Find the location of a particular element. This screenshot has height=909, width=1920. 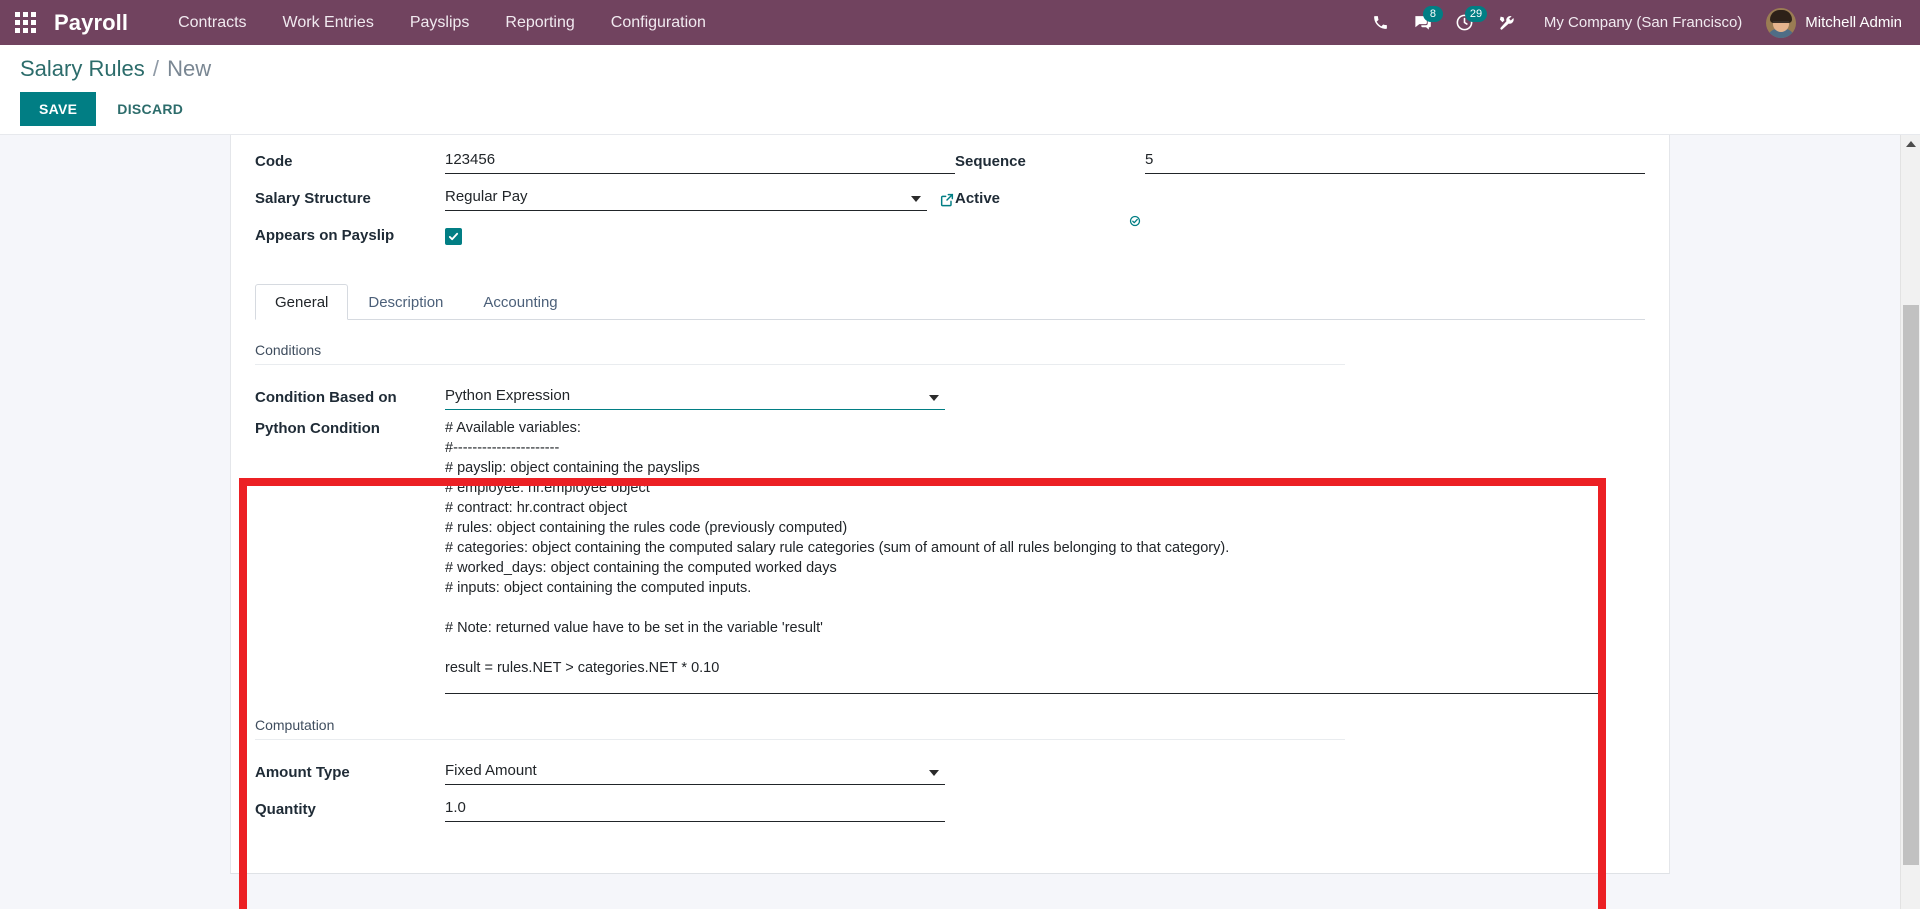

record-actions: SAVE DISCARD is located at coordinates (960, 109).